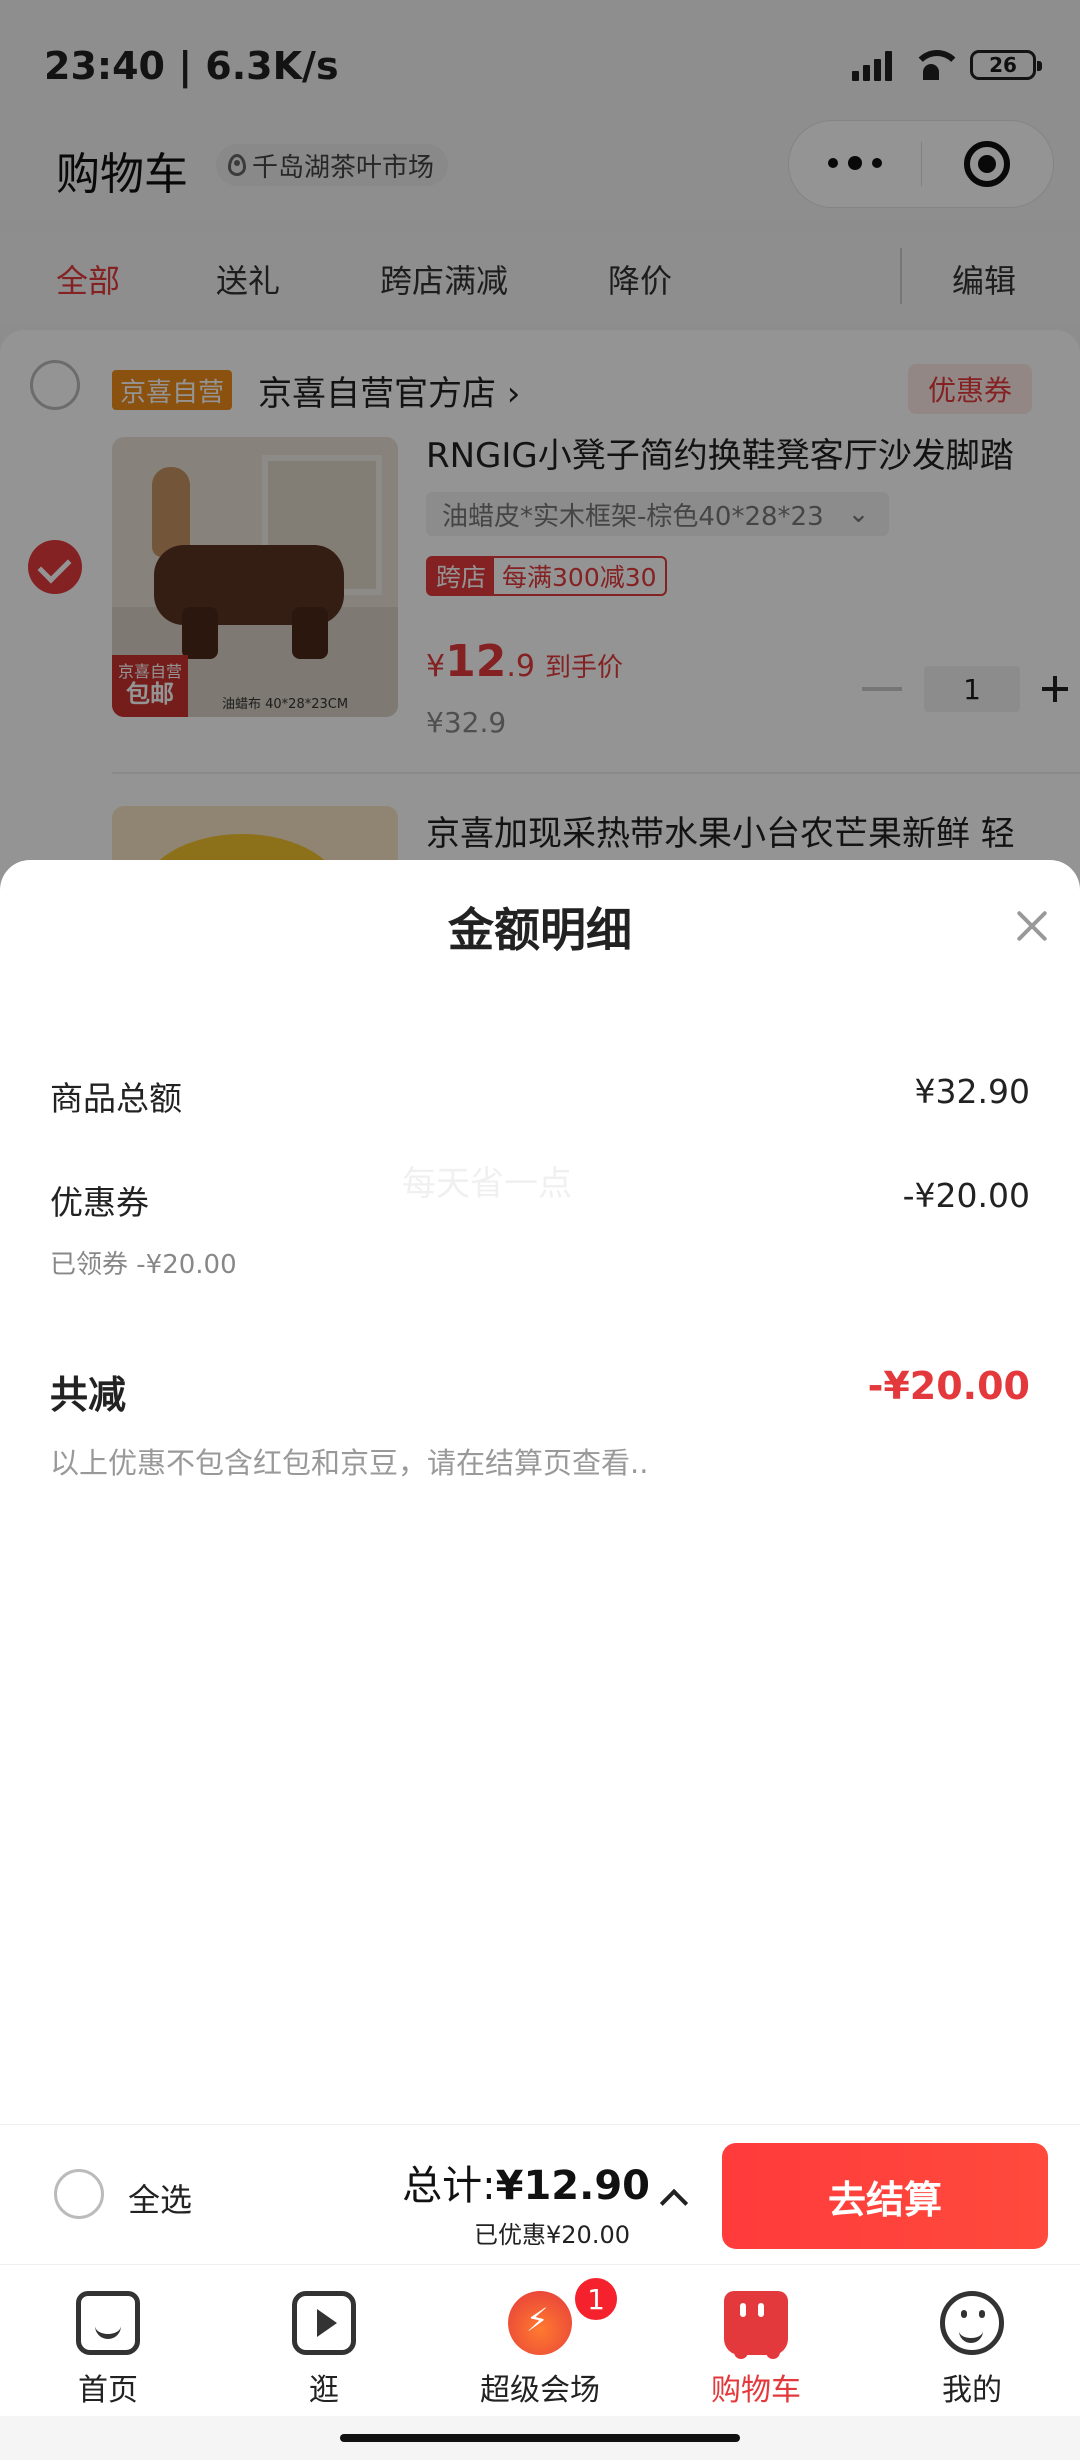 This screenshot has height=2460, width=1080. I want to click on smile-icon, so click(972, 2323).